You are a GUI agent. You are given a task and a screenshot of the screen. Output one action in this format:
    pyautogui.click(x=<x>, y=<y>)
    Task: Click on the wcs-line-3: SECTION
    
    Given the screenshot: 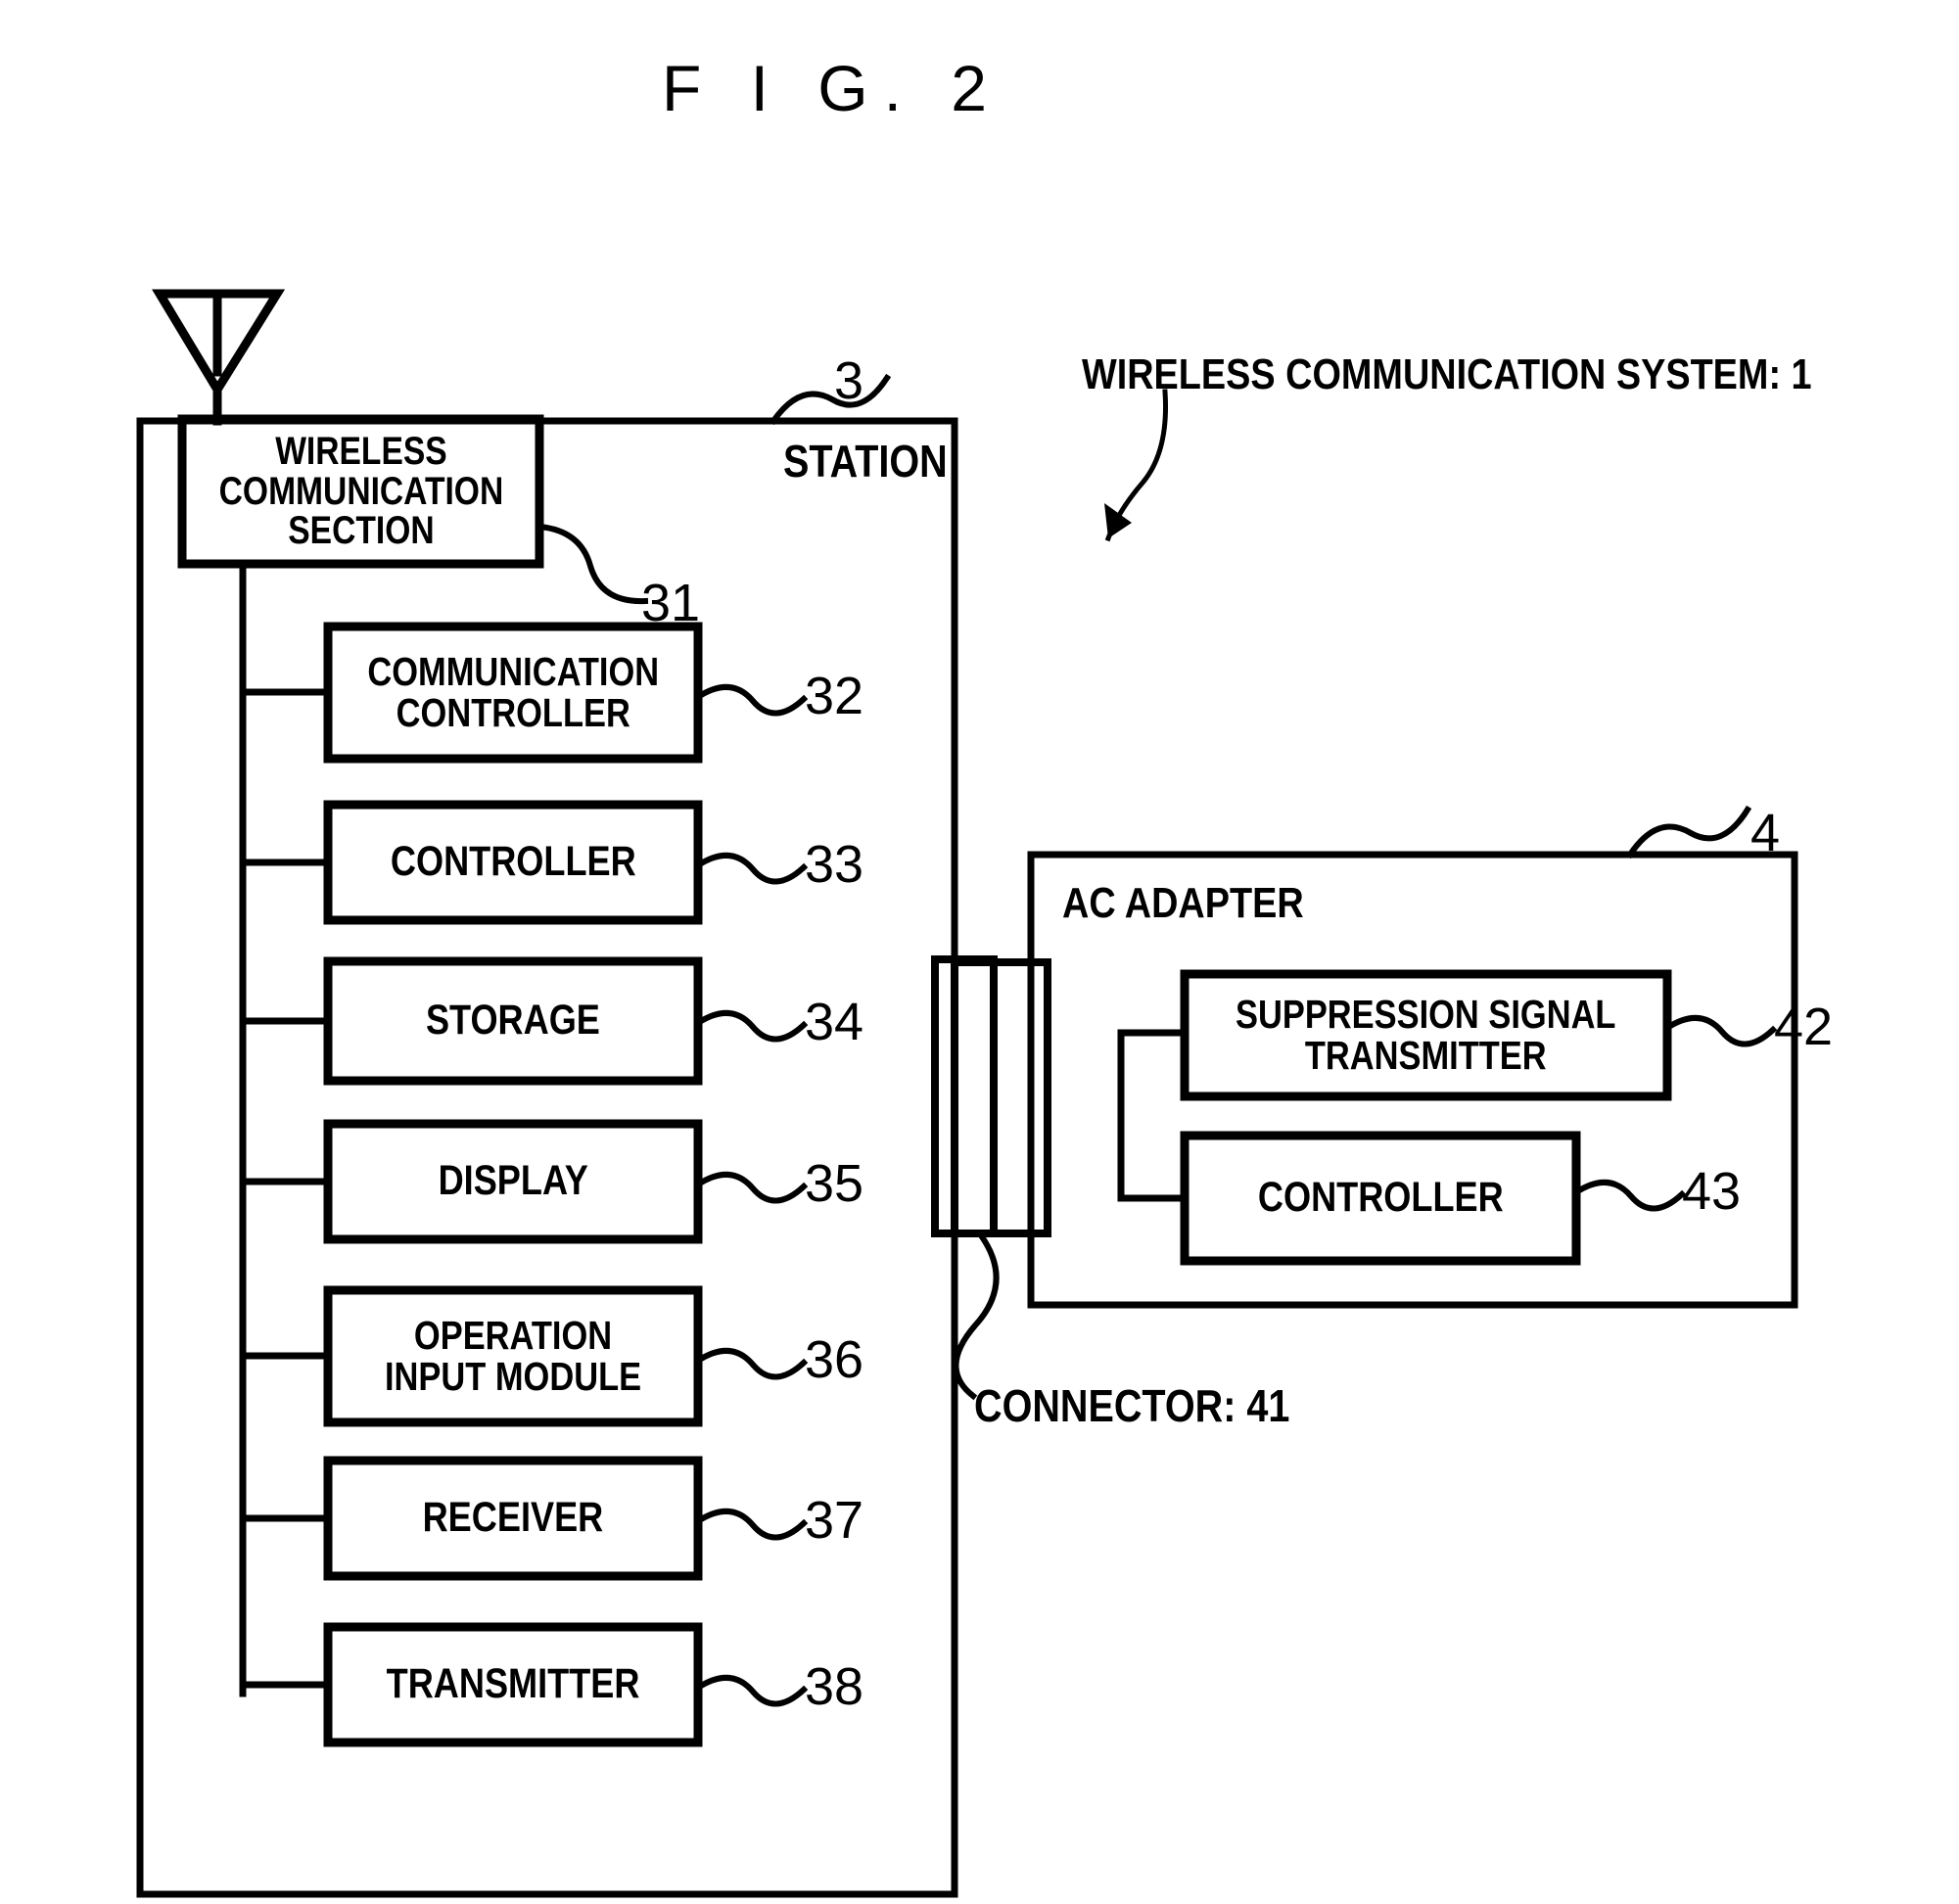 What is the action you would take?
    pyautogui.click(x=361, y=531)
    